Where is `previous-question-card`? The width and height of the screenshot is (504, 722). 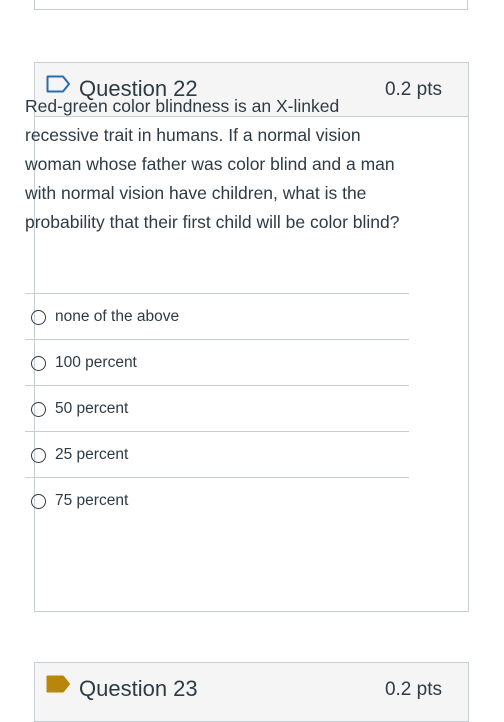
previous-question-card is located at coordinates (251, 5).